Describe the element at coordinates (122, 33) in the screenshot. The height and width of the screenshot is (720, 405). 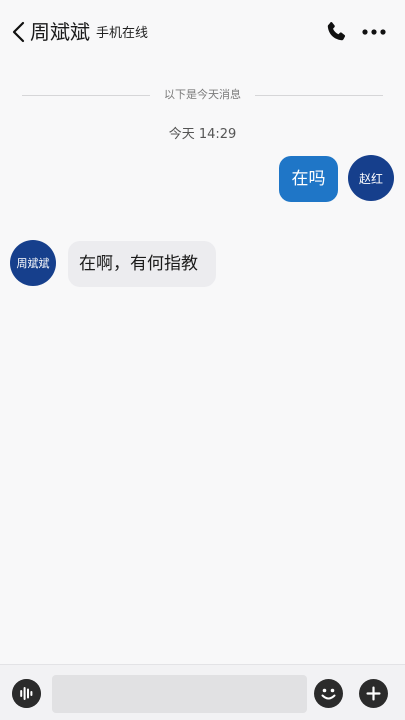
I see `online-status: 手机在线` at that location.